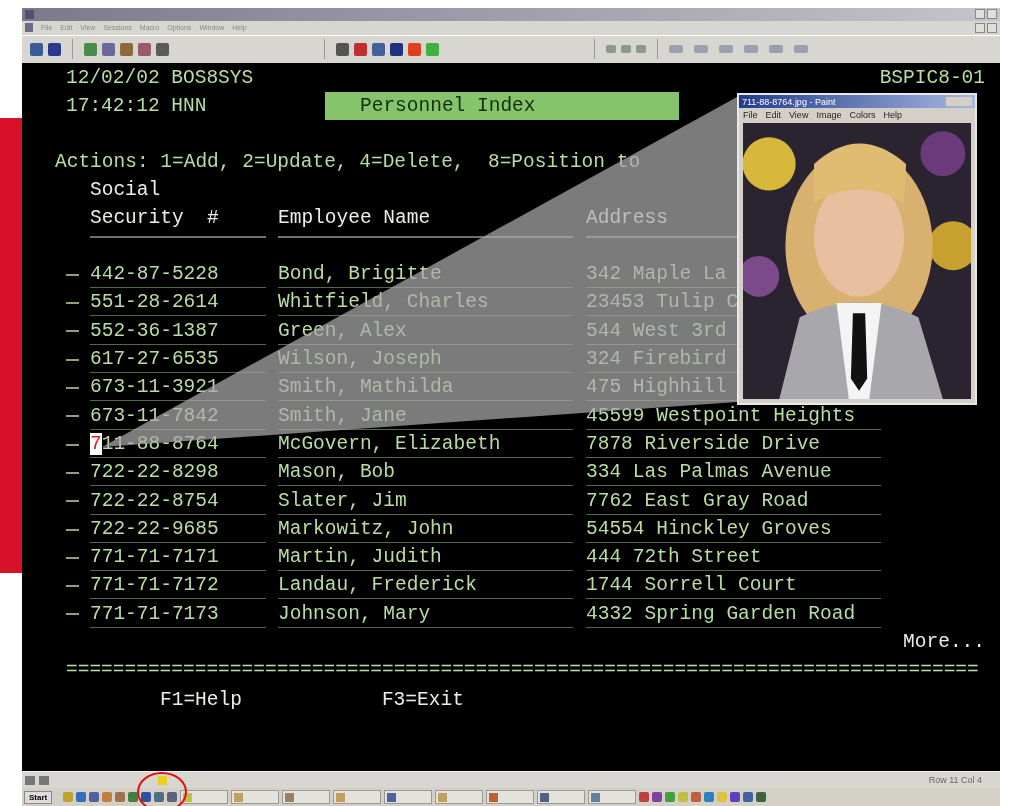 The width and height of the screenshot is (1019, 806). Describe the element at coordinates (733, 473) in the screenshot. I see `table-cell: 334 Las Palmas Avenue` at that location.